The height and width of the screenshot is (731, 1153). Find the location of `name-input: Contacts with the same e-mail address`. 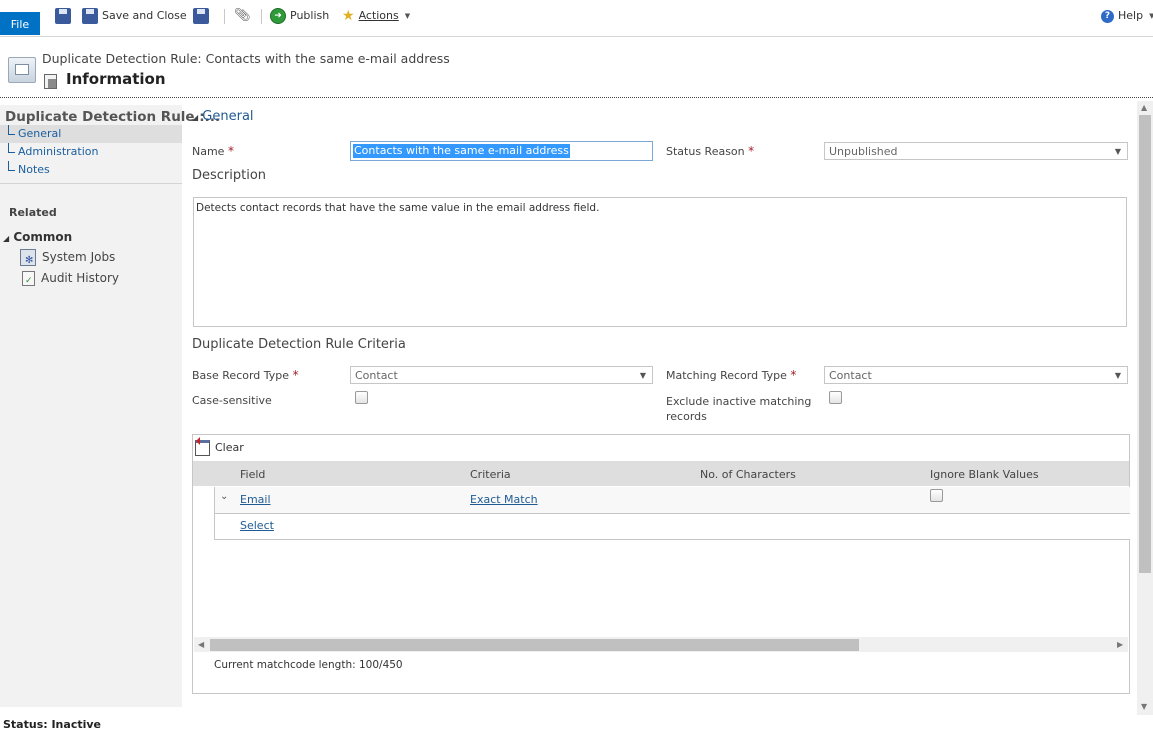

name-input: Contacts with the same e-mail address is located at coordinates (501, 151).